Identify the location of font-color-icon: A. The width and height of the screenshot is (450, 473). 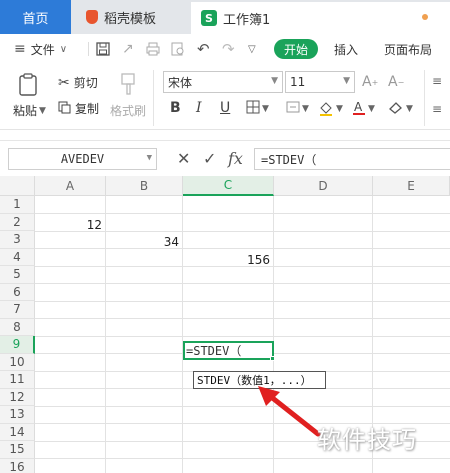
(359, 110).